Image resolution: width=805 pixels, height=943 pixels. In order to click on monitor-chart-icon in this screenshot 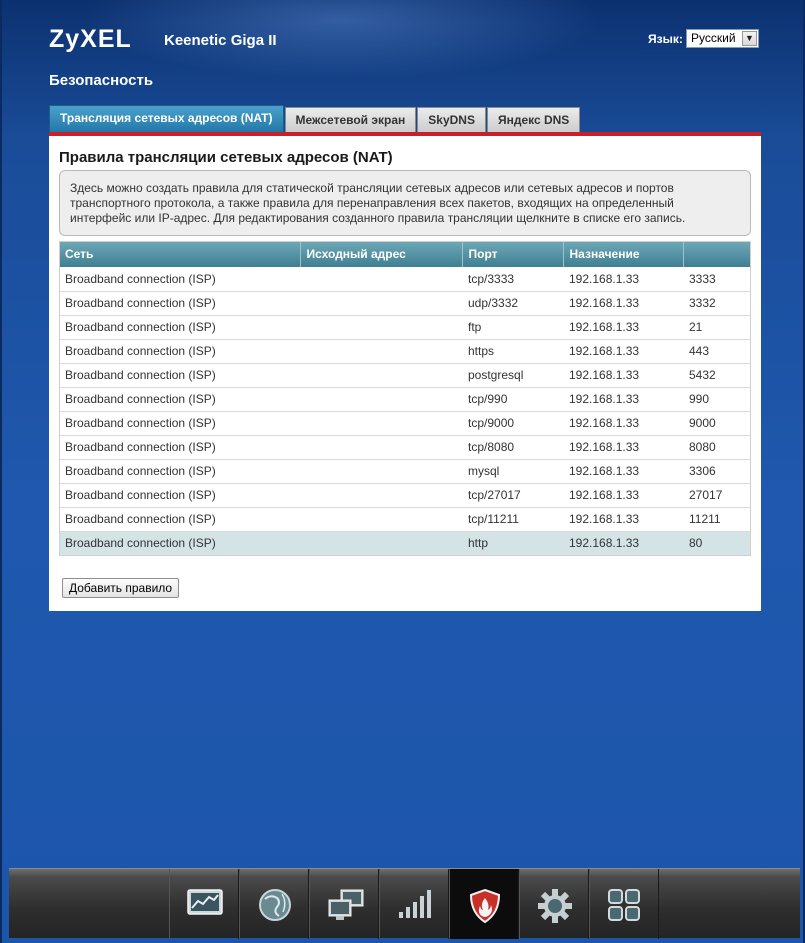, I will do `click(205, 902)`.